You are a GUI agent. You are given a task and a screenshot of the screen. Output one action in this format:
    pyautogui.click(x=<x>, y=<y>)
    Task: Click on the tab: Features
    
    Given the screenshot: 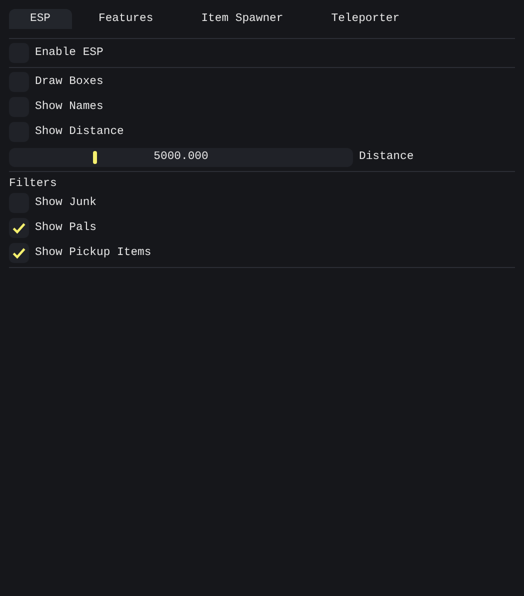 What is the action you would take?
    pyautogui.click(x=126, y=19)
    